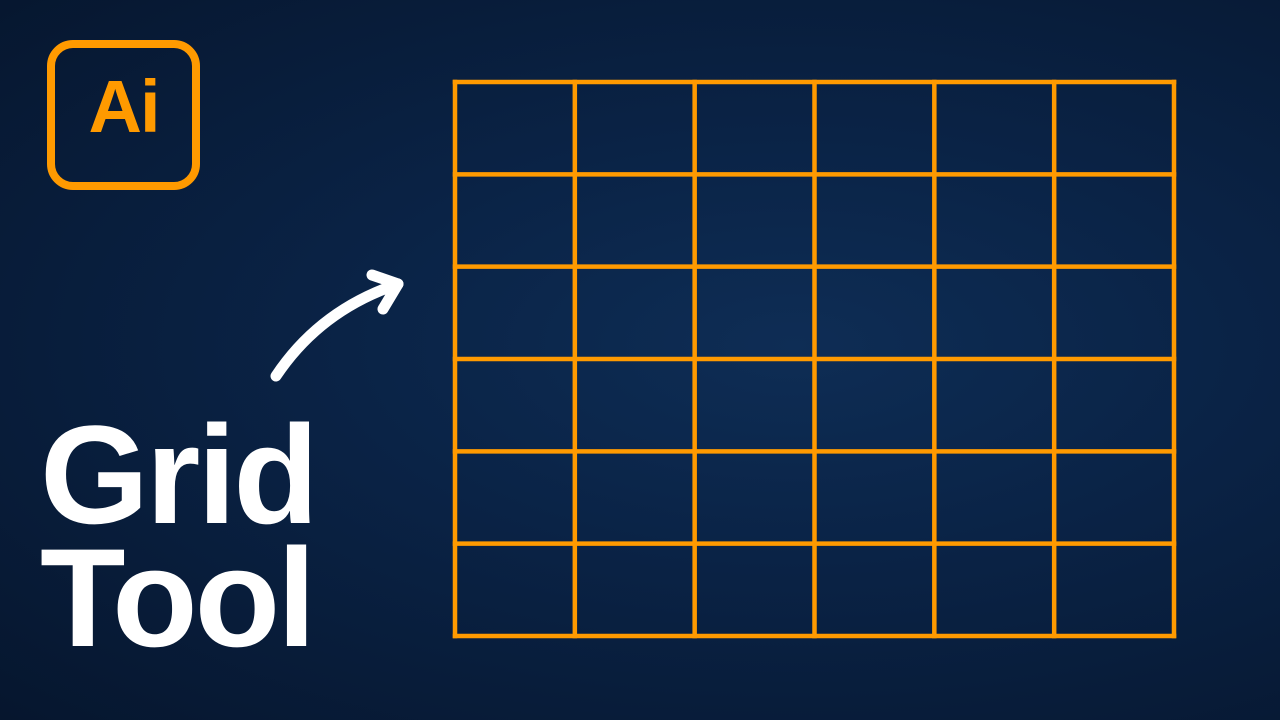 This screenshot has height=720, width=1280. Describe the element at coordinates (337, 325) in the screenshot. I see `curved-arrow-icon` at that location.